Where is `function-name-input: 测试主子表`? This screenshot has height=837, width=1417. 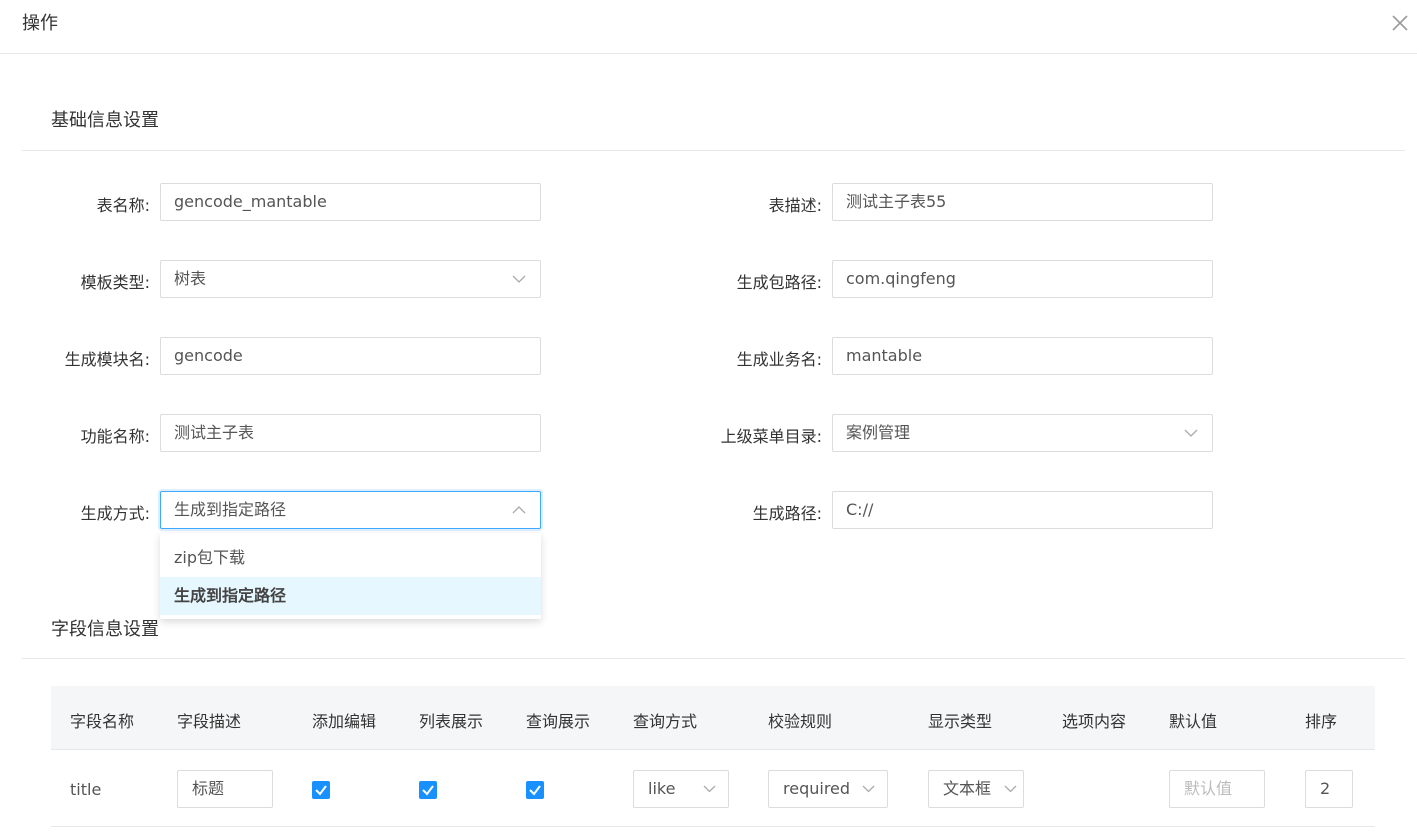 function-name-input: 测试主子表 is located at coordinates (350, 433).